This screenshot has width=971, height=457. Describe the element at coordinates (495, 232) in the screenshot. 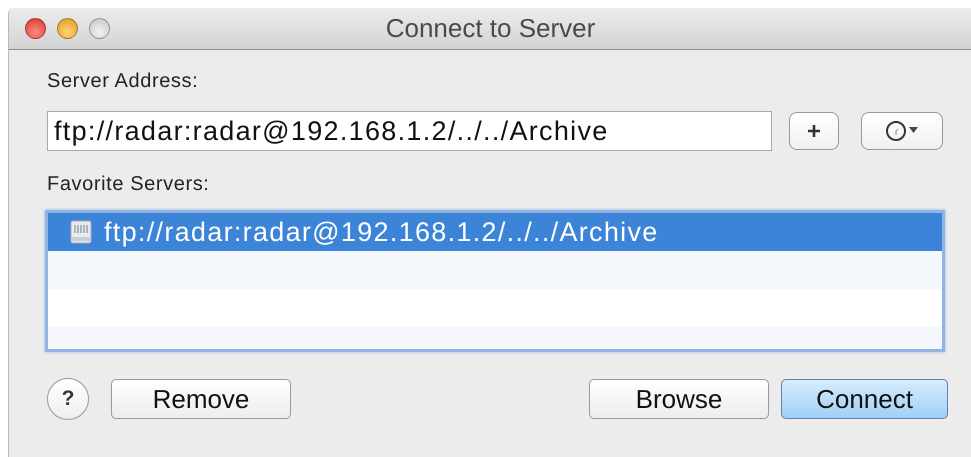

I see `server-list-item: ftp://radar:radar@192.168.1.2/../../Archive` at that location.